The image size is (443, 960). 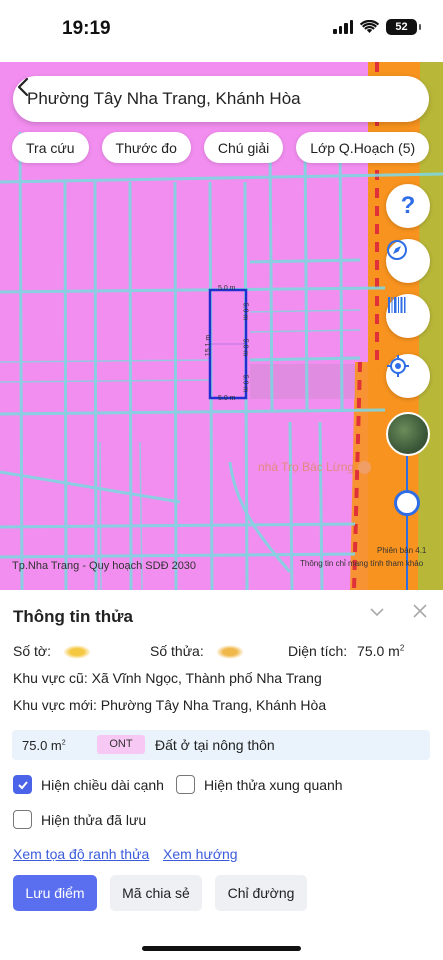 What do you see at coordinates (94, 819) in the screenshot?
I see `check-label: Hiện thửa đã lưu` at bounding box center [94, 819].